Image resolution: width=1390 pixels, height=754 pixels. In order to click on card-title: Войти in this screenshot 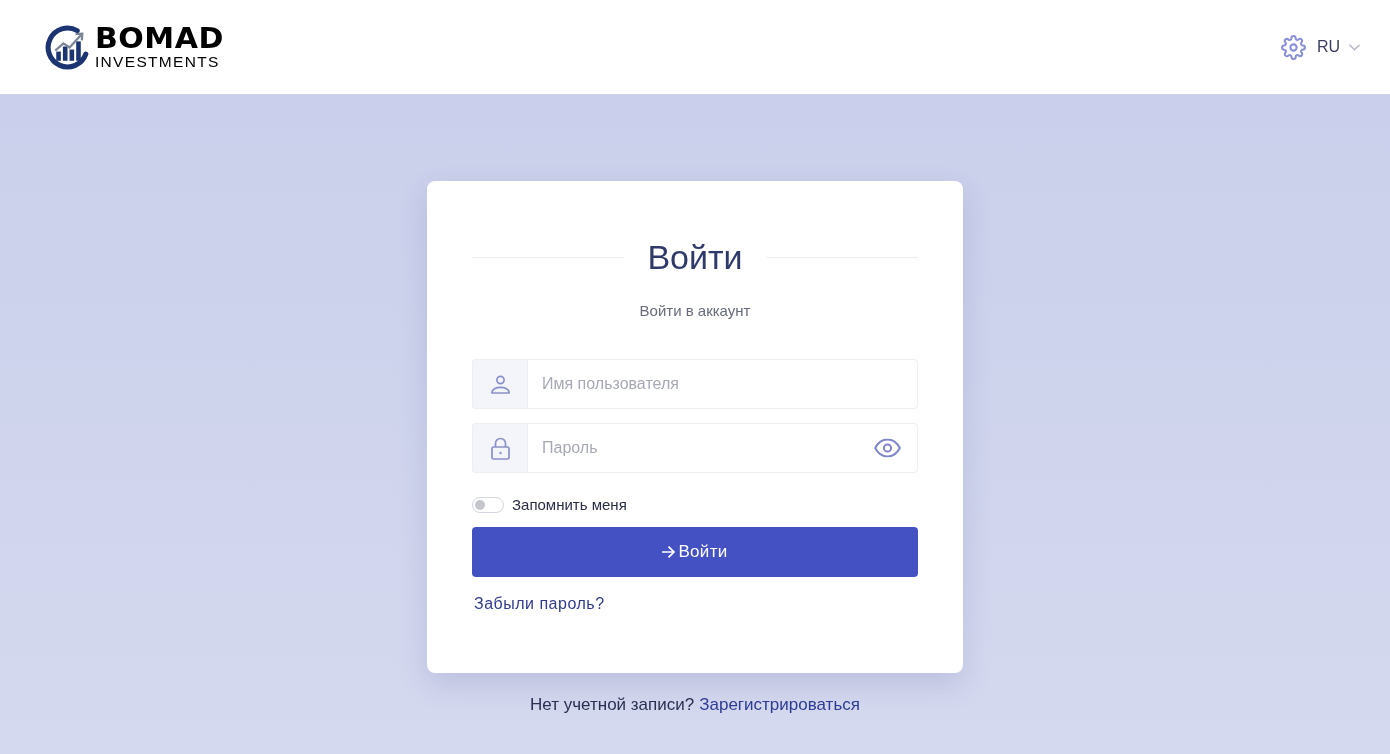, I will do `click(695, 257)`.